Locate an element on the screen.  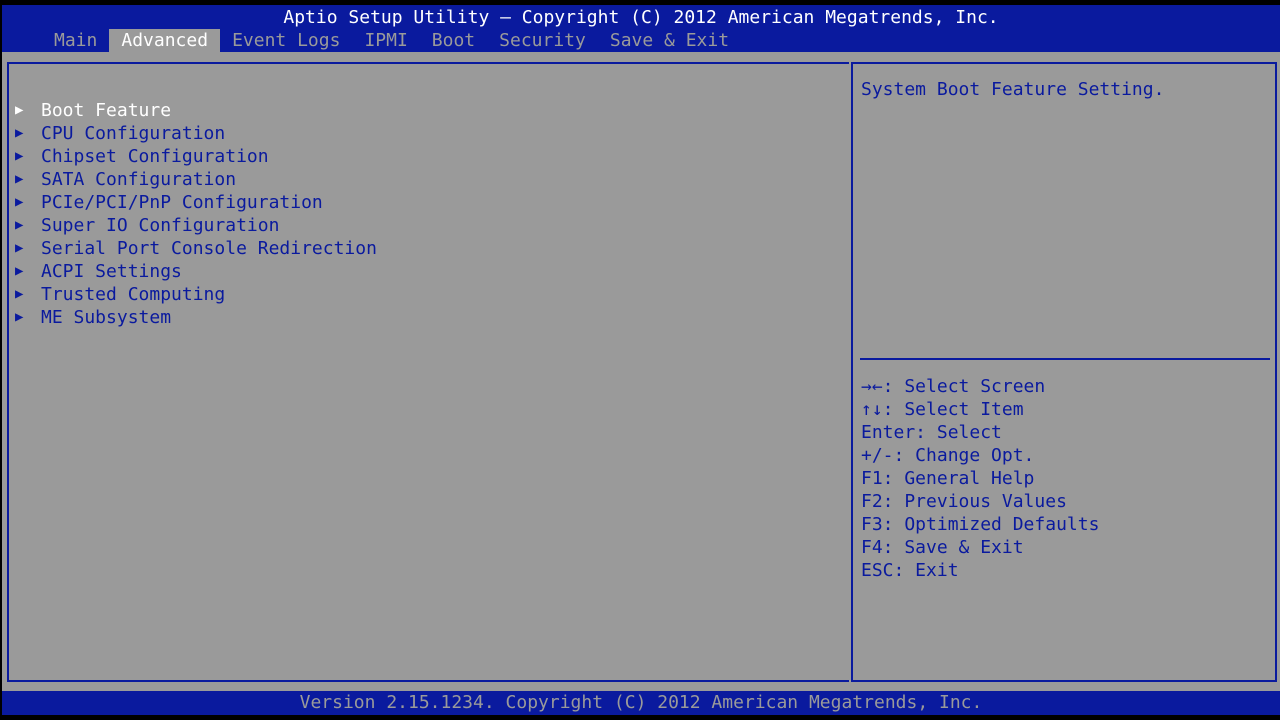
menu-item-serial-port-console-redirection: ▶ Serial Port Console Redirection is located at coordinates (196, 248).